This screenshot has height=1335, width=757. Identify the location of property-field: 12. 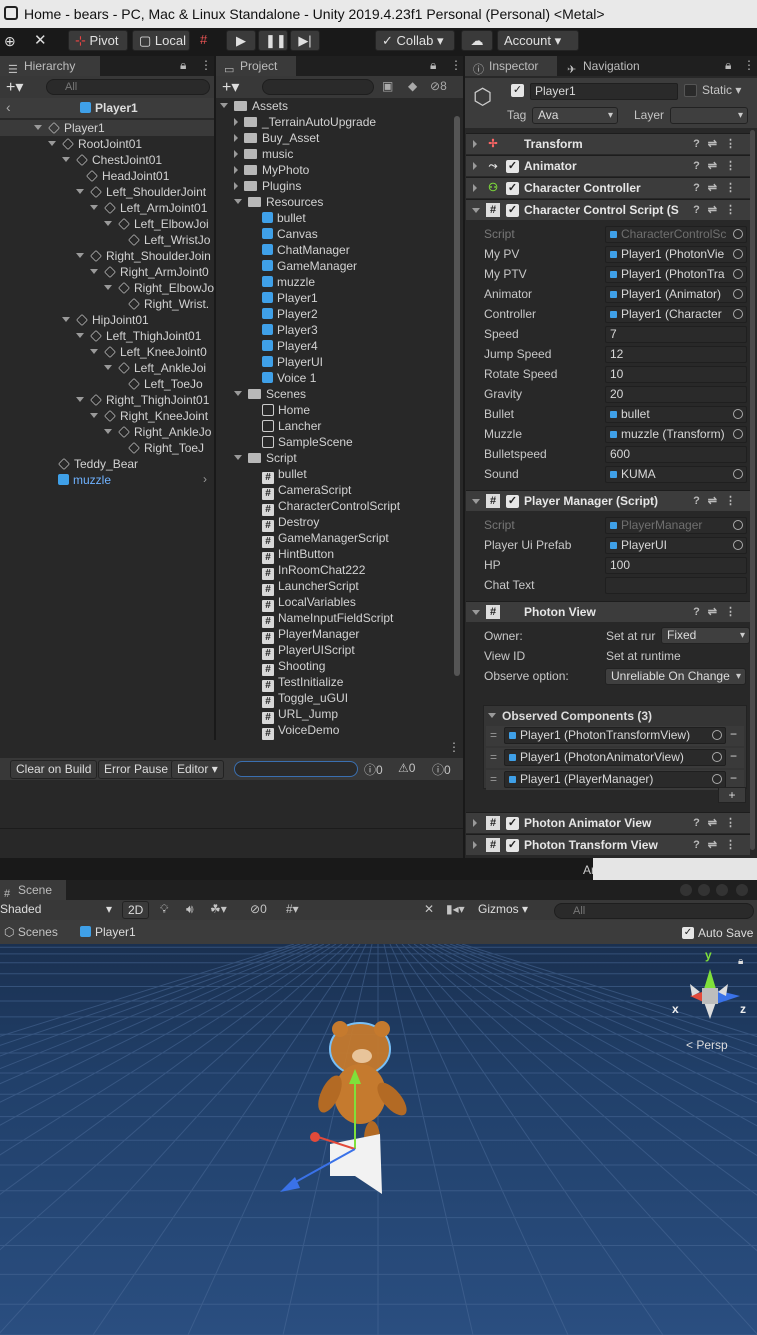
(676, 354).